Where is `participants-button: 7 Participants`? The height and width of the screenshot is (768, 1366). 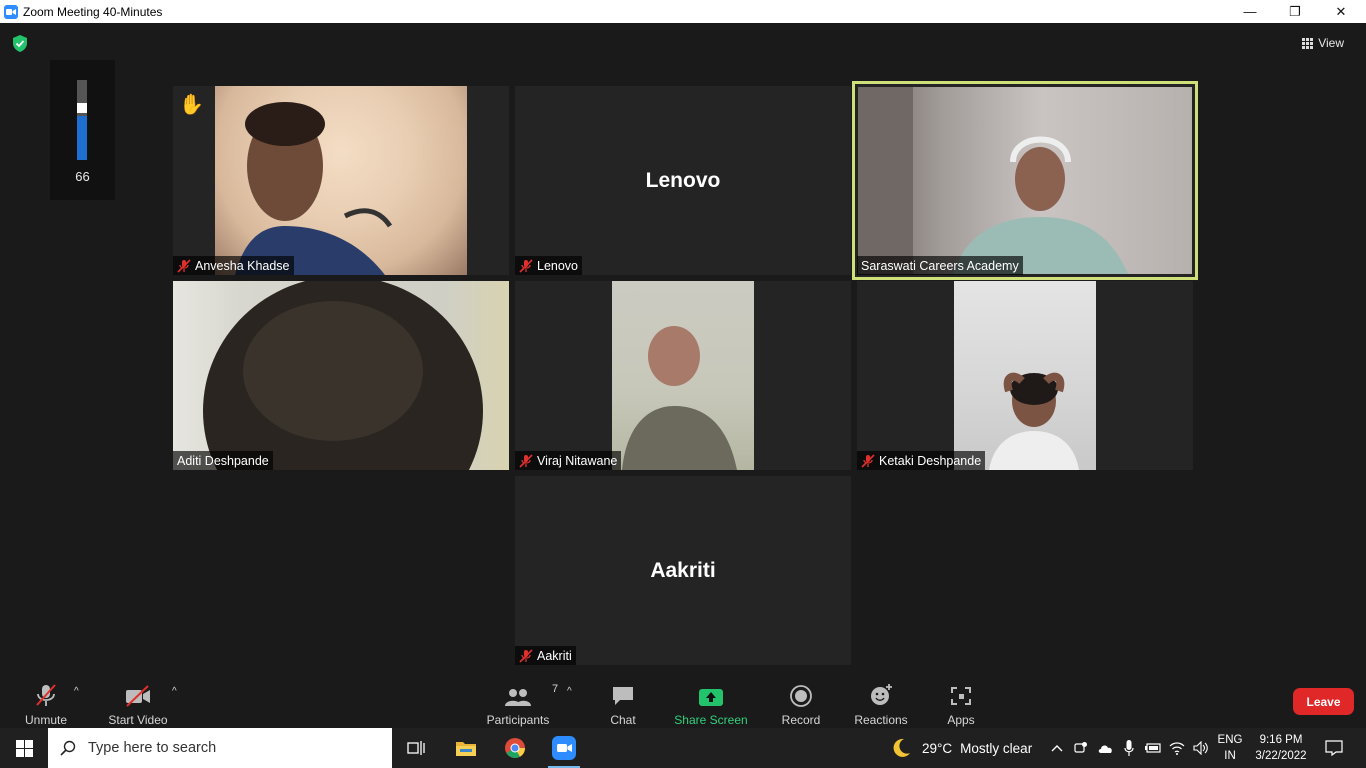
participants-button: 7 Participants is located at coordinates (522, 703).